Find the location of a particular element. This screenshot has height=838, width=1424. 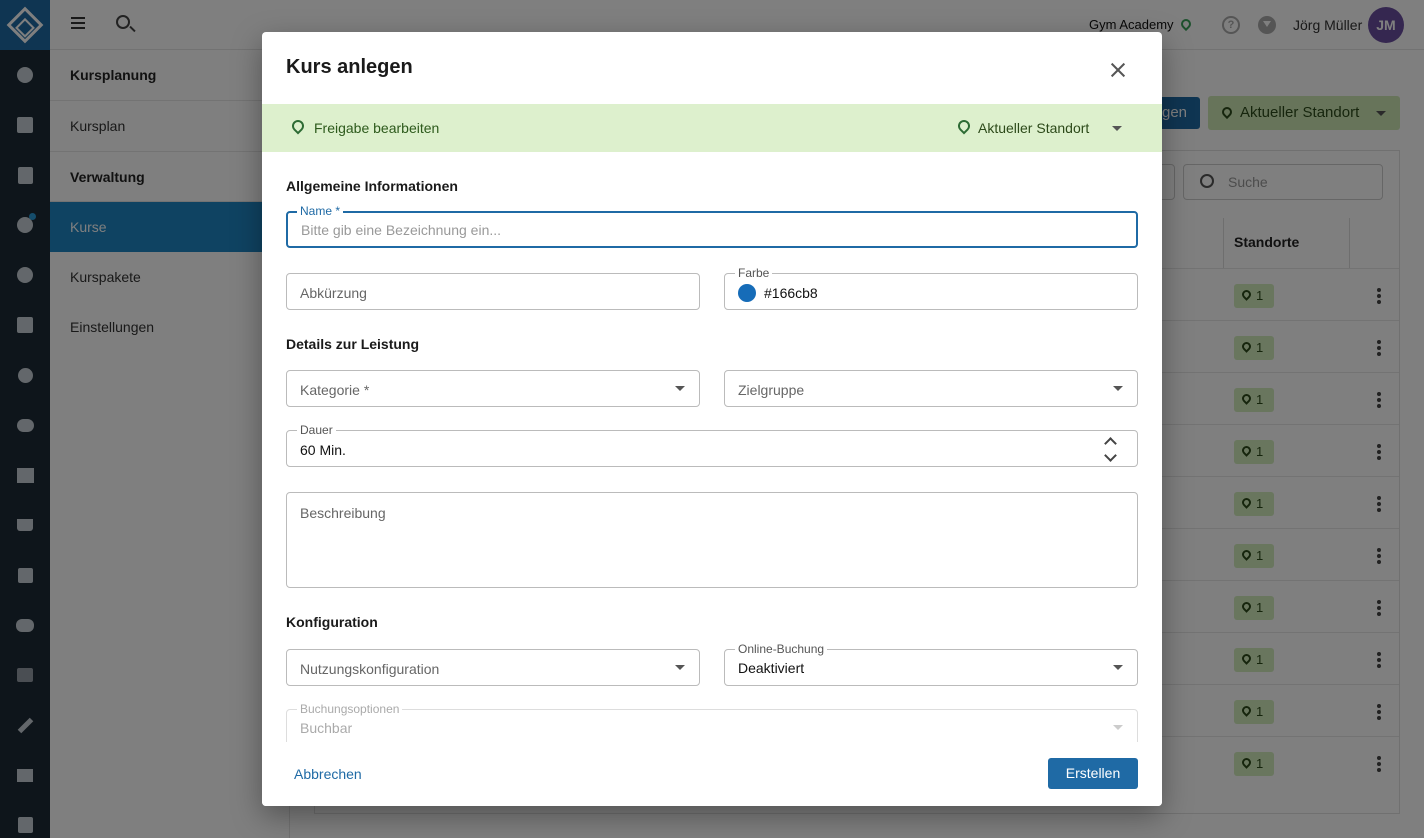

section-heading-details: Details zur Leistung is located at coordinates (353, 344).